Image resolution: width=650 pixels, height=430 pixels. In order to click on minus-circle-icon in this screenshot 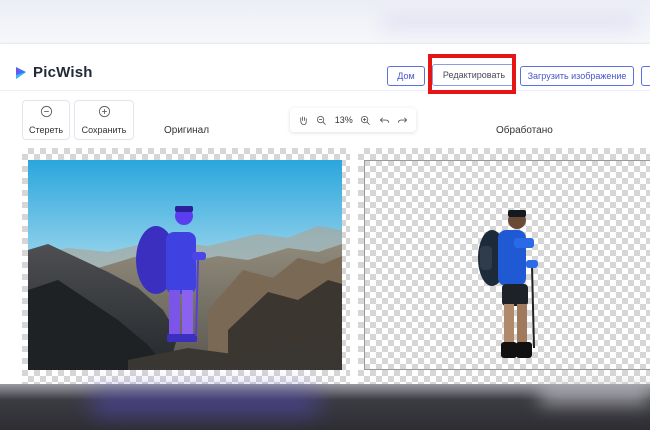, I will do `click(46, 111)`.